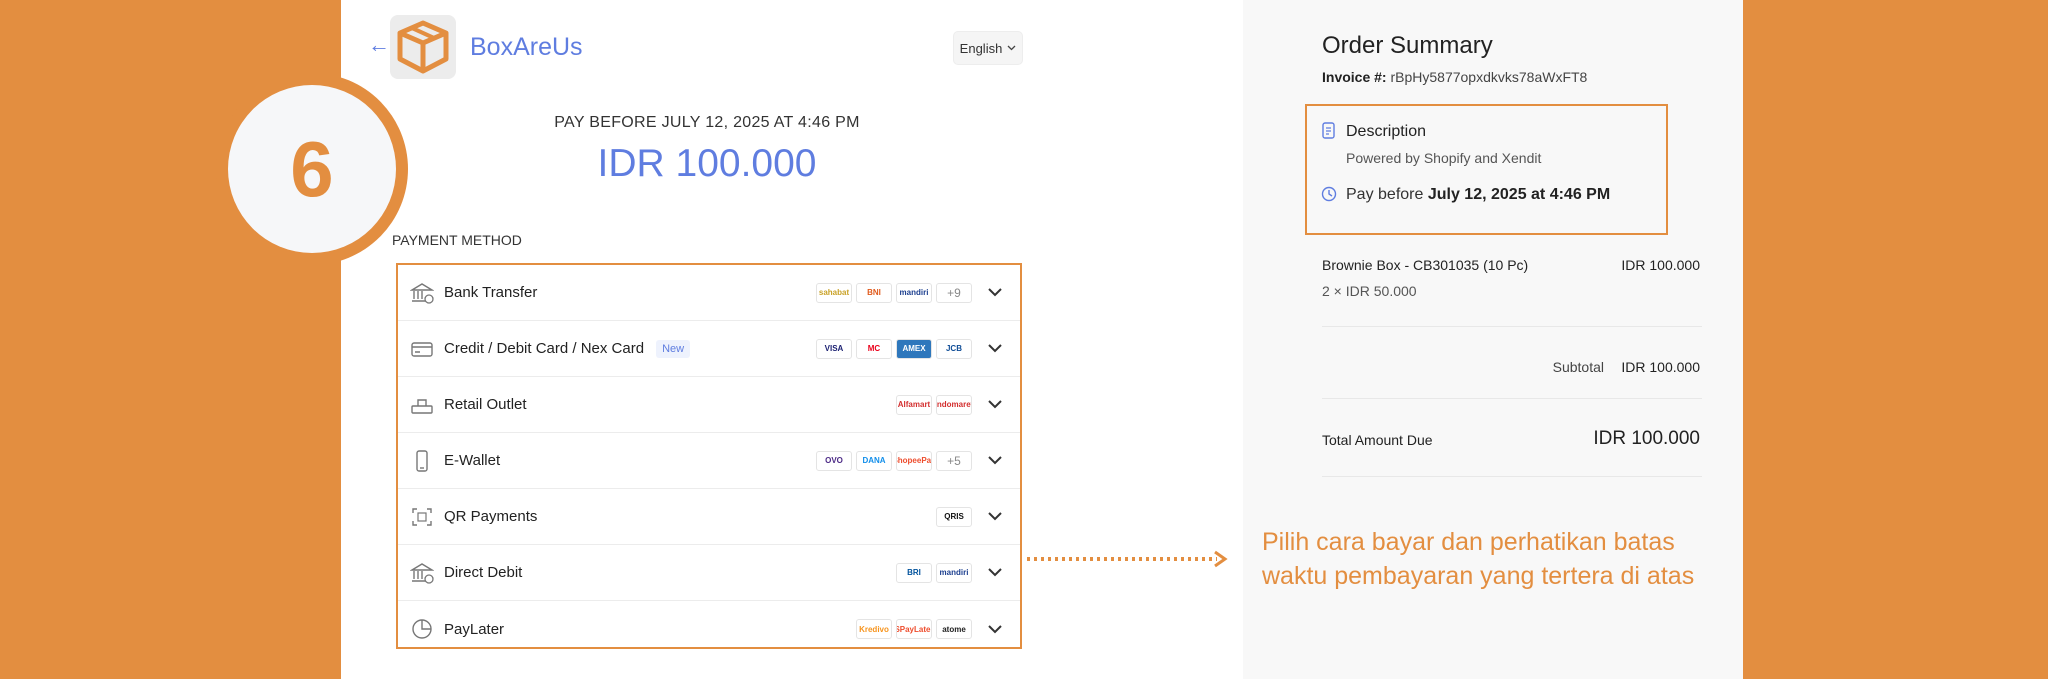  I want to click on ewallet-logo: OVO, so click(834, 460).